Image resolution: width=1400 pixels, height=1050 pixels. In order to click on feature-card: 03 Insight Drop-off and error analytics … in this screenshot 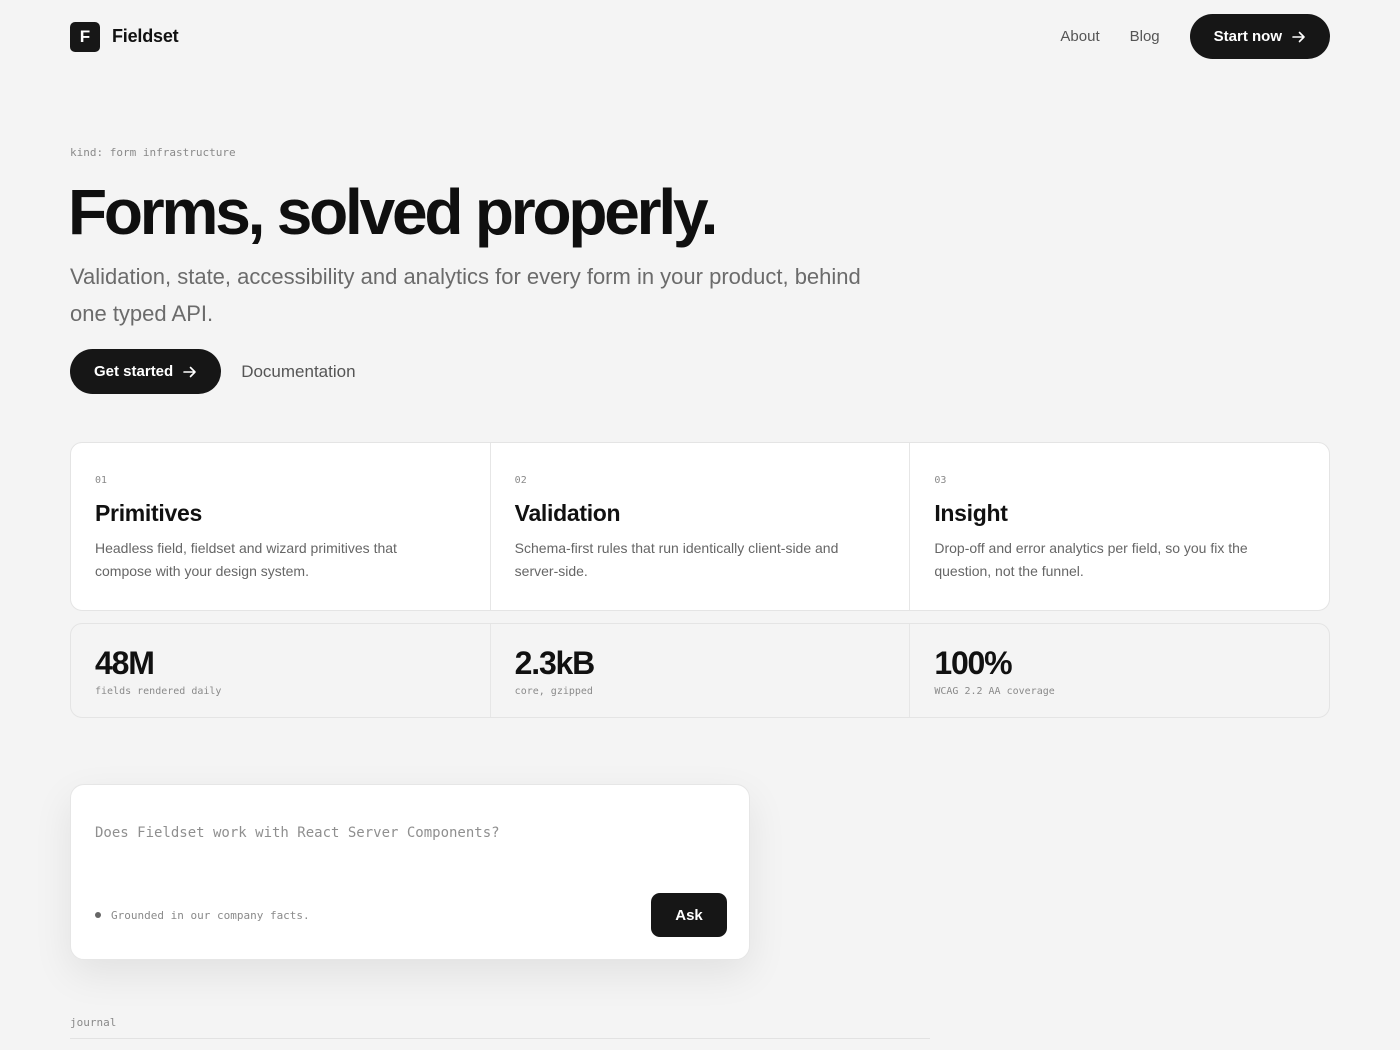, I will do `click(1119, 526)`.